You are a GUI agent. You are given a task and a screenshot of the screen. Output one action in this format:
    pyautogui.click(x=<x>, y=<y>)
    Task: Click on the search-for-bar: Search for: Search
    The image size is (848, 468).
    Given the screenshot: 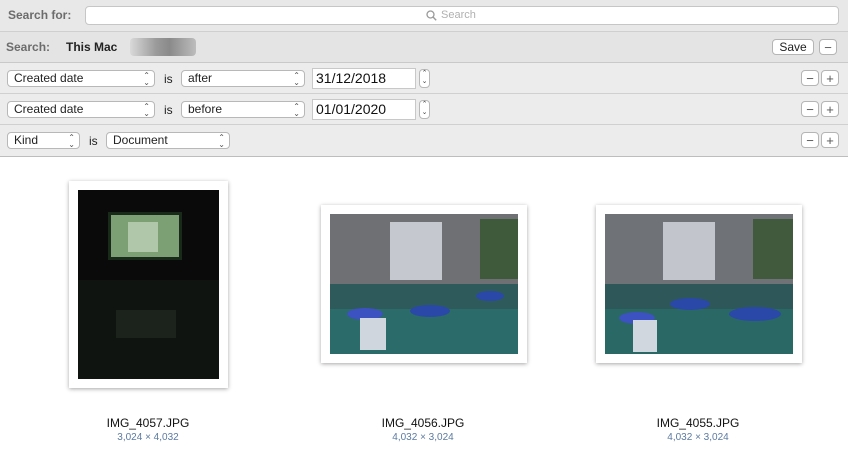 What is the action you would take?
    pyautogui.click(x=424, y=16)
    